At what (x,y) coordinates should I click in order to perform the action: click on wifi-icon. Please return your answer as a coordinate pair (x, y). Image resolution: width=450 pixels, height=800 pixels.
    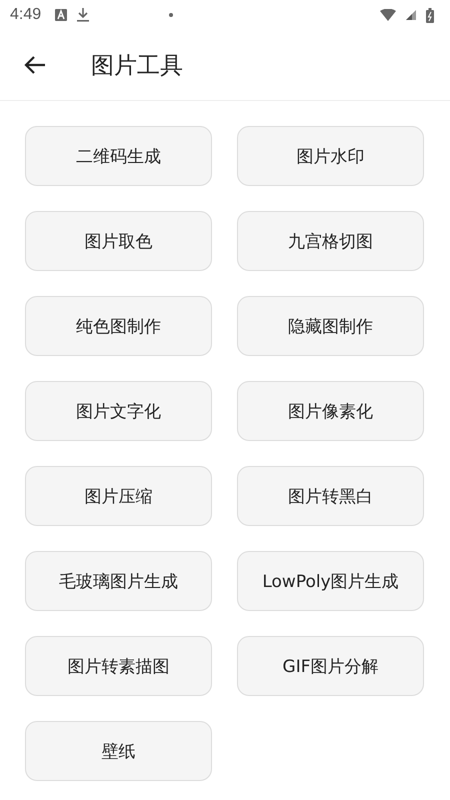
    Looking at the image, I should click on (388, 15).